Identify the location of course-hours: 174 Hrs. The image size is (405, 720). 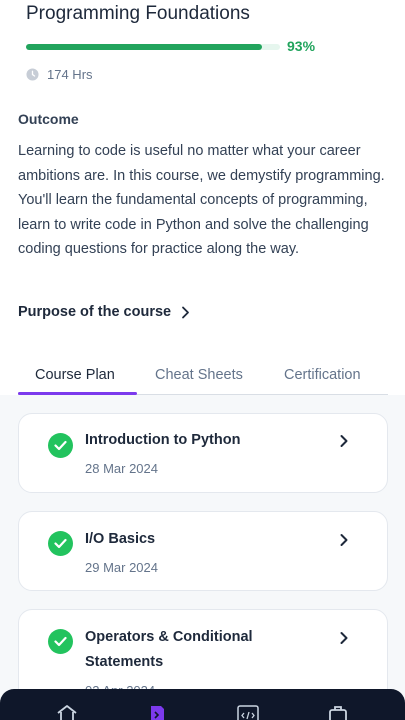
(59, 74).